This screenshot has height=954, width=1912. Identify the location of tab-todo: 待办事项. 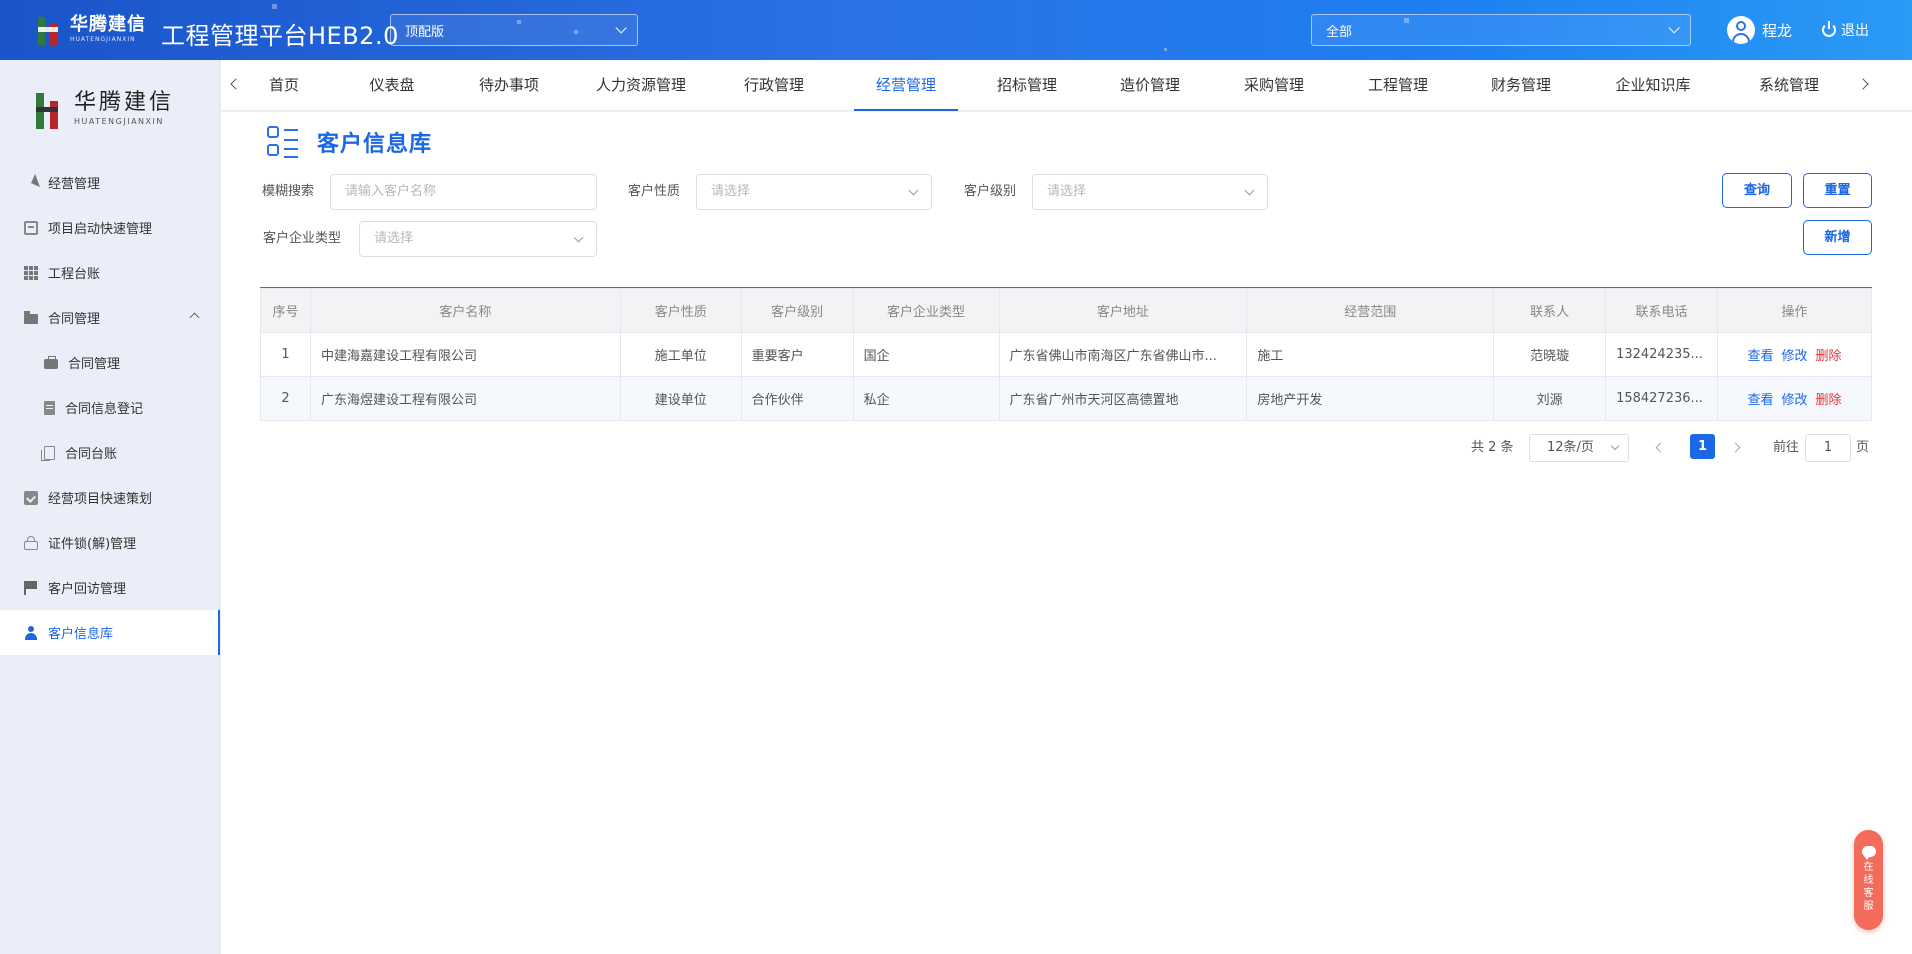
(509, 85).